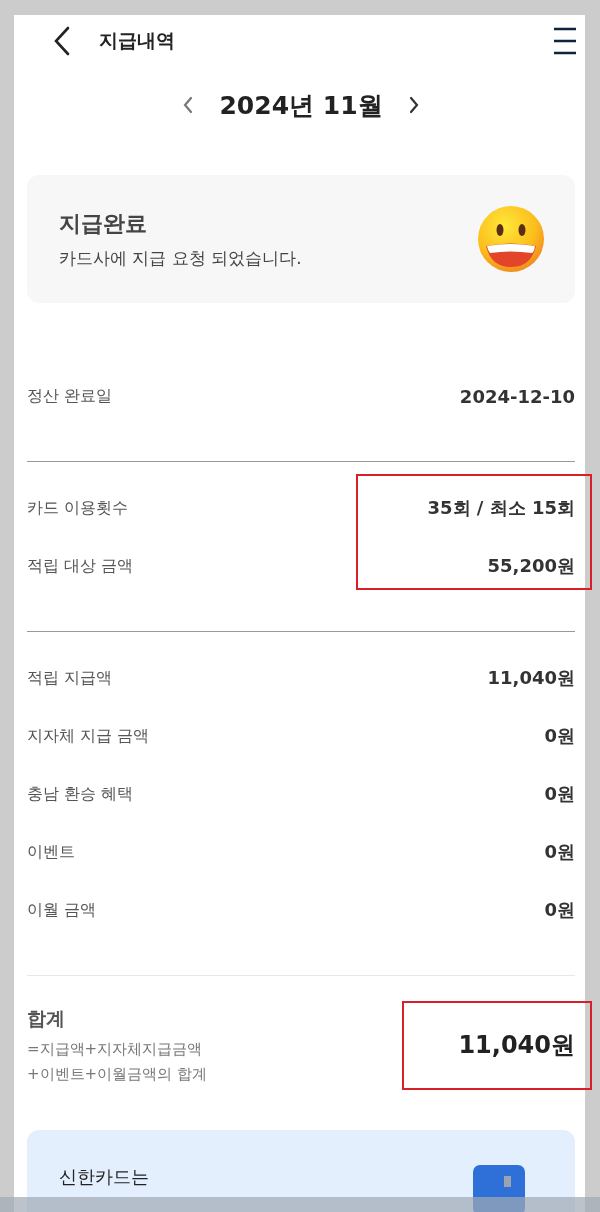 This screenshot has height=1212, width=600. What do you see at coordinates (62, 41) in the screenshot?
I see `back-icon` at bounding box center [62, 41].